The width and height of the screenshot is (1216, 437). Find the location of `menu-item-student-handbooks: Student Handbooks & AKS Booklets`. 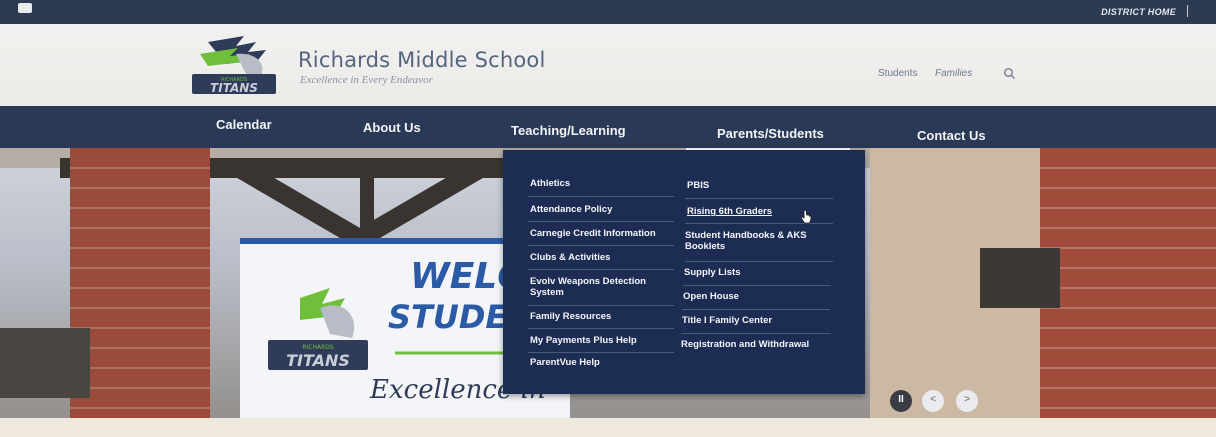

menu-item-student-handbooks: Student Handbooks & AKS Booklets is located at coordinates (759, 241).